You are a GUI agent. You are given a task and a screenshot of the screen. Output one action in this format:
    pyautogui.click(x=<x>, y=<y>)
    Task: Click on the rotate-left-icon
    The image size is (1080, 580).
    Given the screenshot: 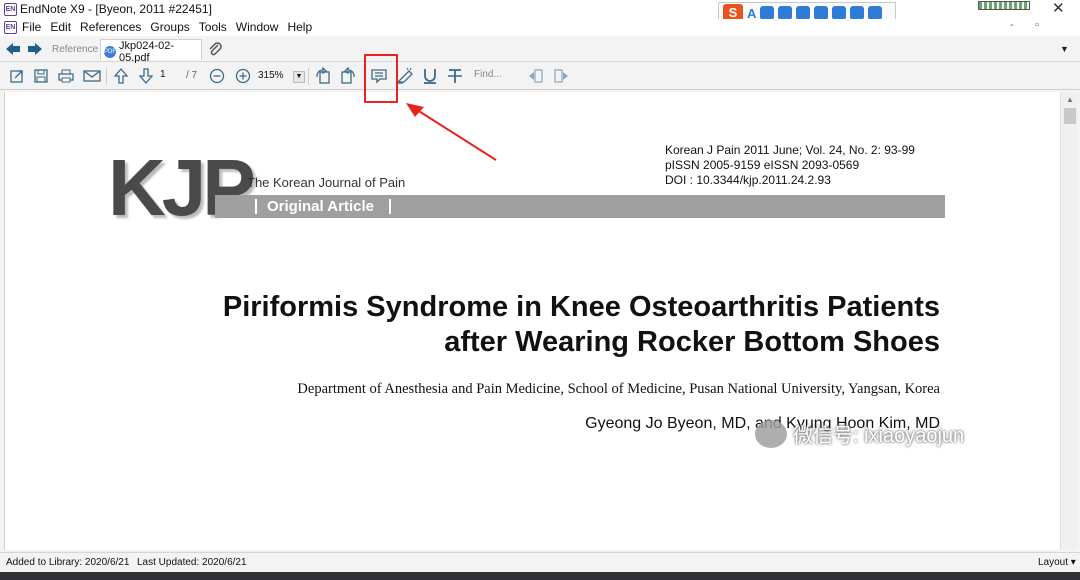 What is the action you would take?
    pyautogui.click(x=323, y=76)
    